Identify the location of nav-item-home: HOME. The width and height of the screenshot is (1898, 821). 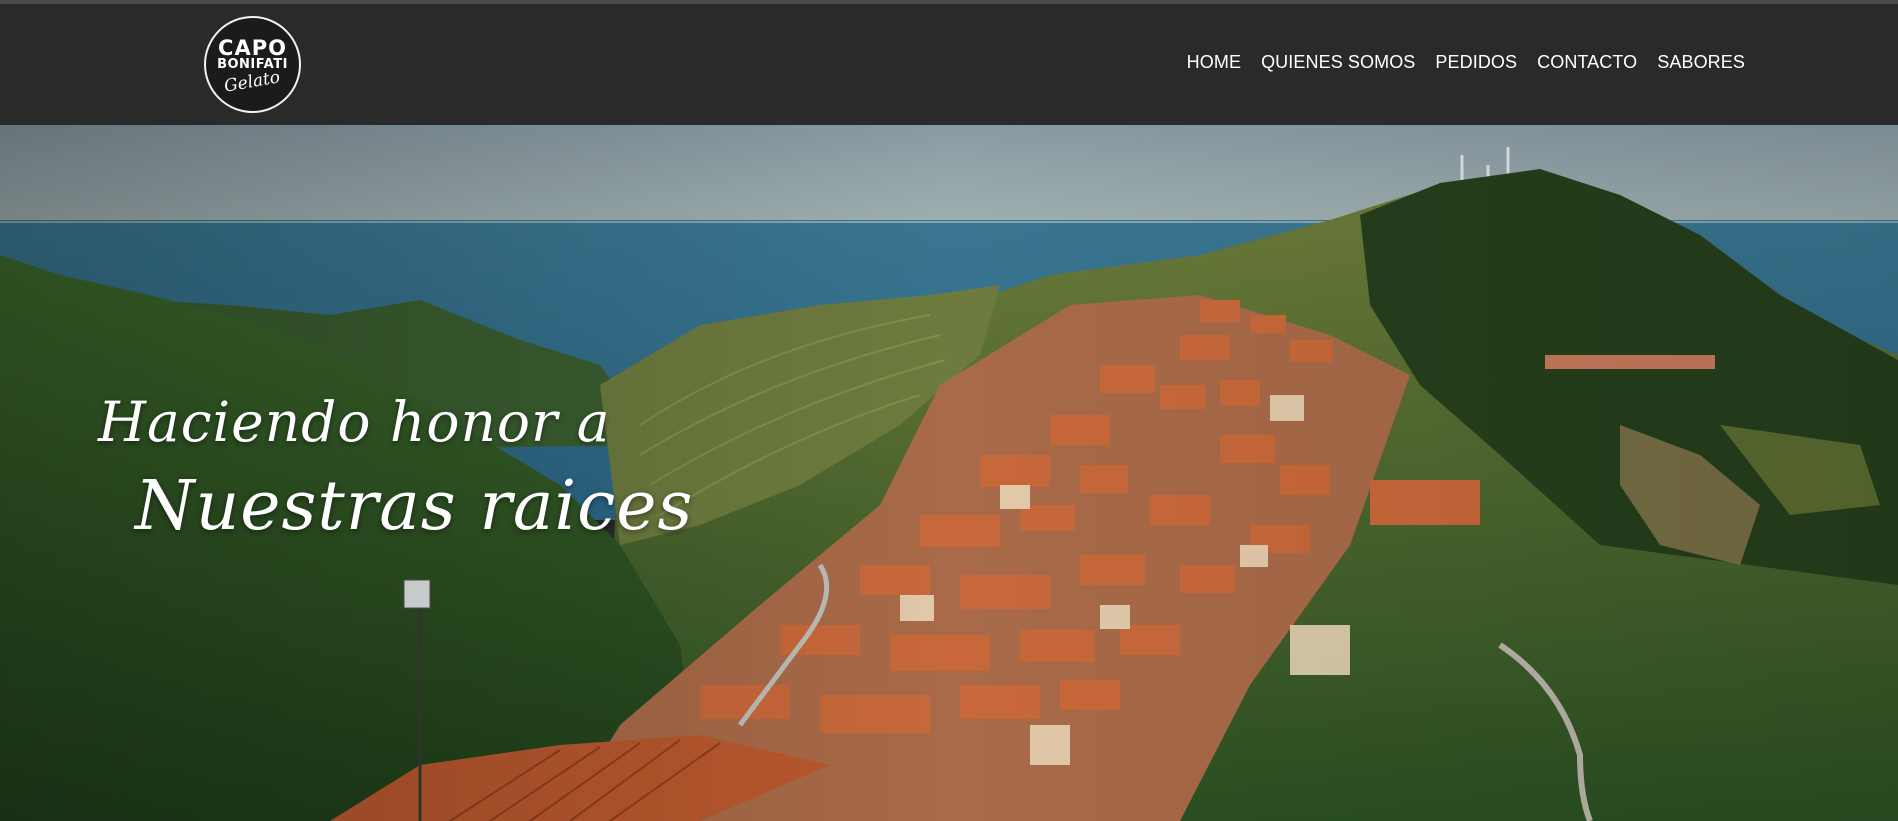
(1214, 62).